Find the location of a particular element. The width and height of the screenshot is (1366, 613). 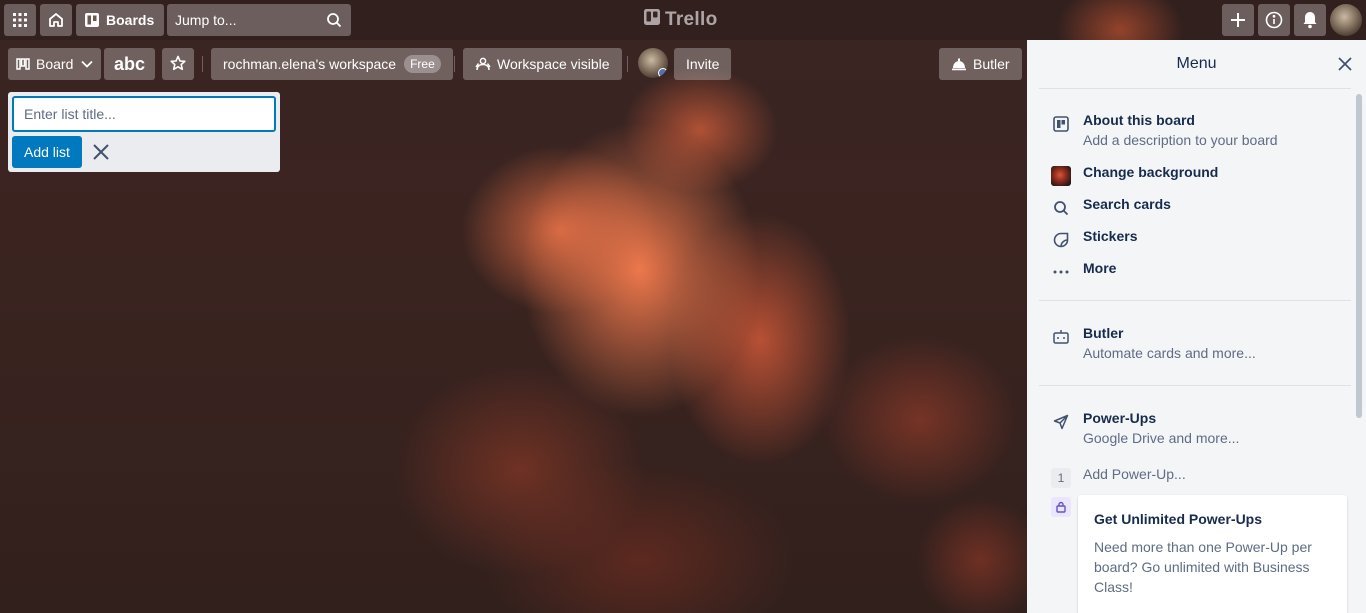

workspace-button: rochman.elena's workspace Free is located at coordinates (332, 64).